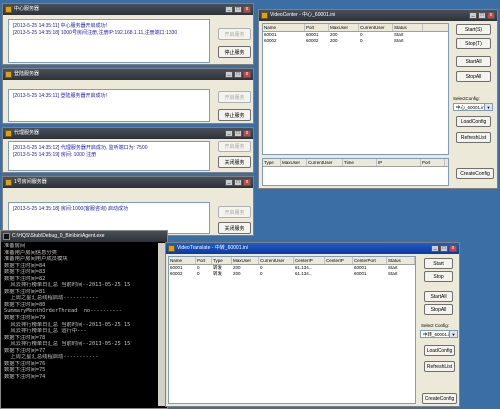 The height and width of the screenshot is (409, 500). I want to click on login-log: [2013-5-25 14:35:11] 登陆服务器开启成功!, so click(109, 105).